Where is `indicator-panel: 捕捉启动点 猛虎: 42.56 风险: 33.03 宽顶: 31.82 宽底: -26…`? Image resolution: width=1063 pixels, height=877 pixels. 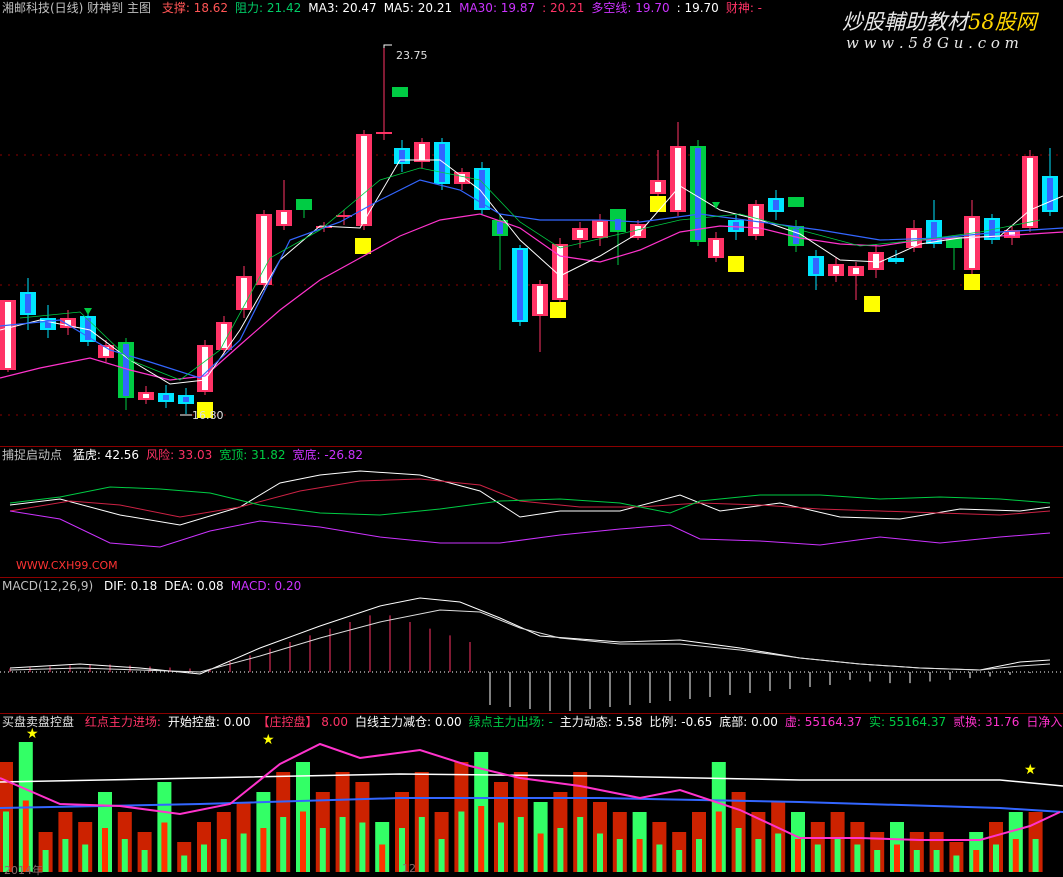 indicator-panel: 捕捉启动点 猛虎: 42.56 风险: 33.03 宽顶: 31.82 宽底: -26… is located at coordinates (531, 512).